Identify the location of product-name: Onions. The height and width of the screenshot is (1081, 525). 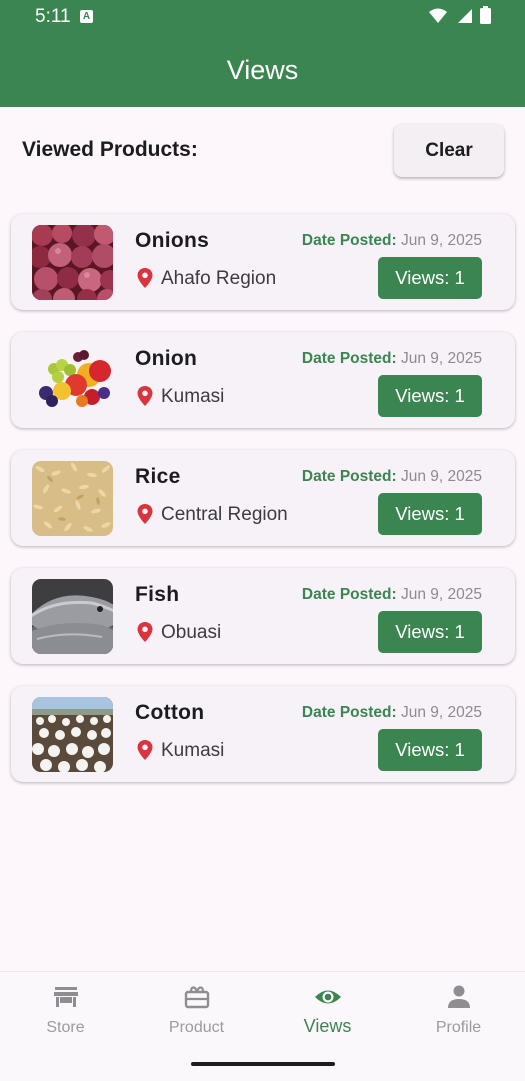
(172, 240).